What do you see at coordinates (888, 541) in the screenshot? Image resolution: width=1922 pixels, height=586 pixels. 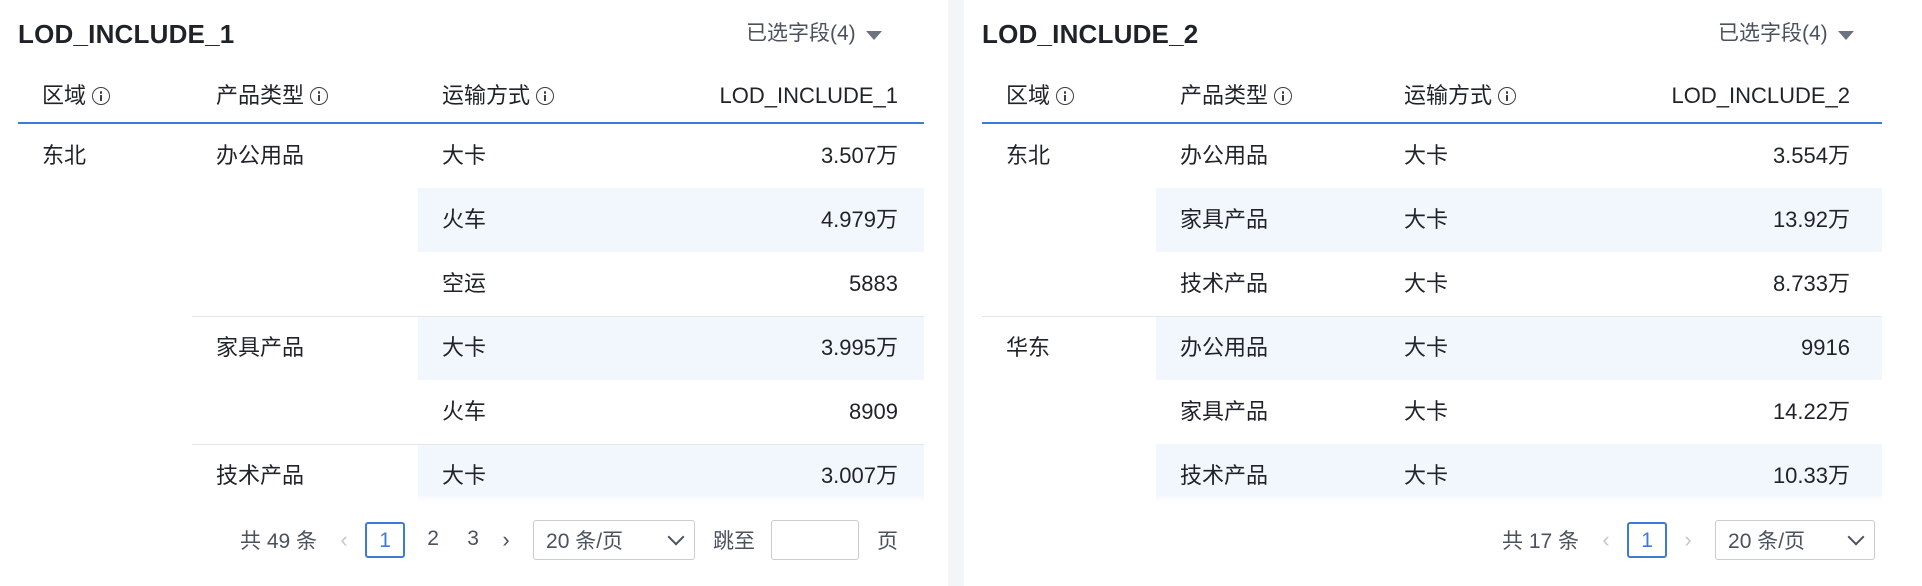 I see `page-unit-label: 页` at bounding box center [888, 541].